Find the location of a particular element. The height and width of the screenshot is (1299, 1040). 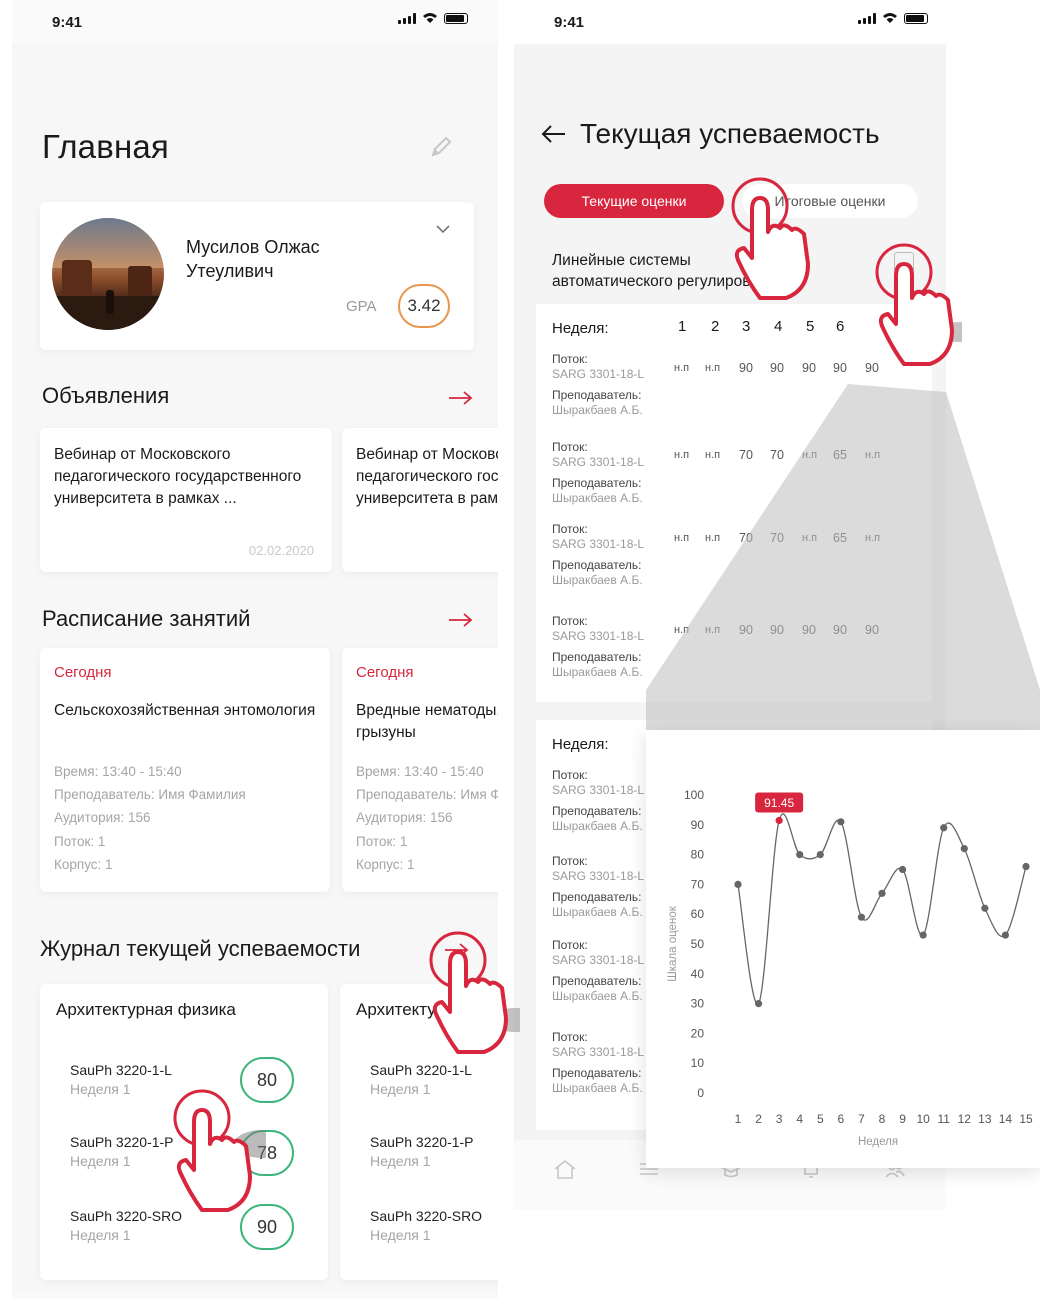

tab-current-grades: Текущие оценки is located at coordinates (634, 201).